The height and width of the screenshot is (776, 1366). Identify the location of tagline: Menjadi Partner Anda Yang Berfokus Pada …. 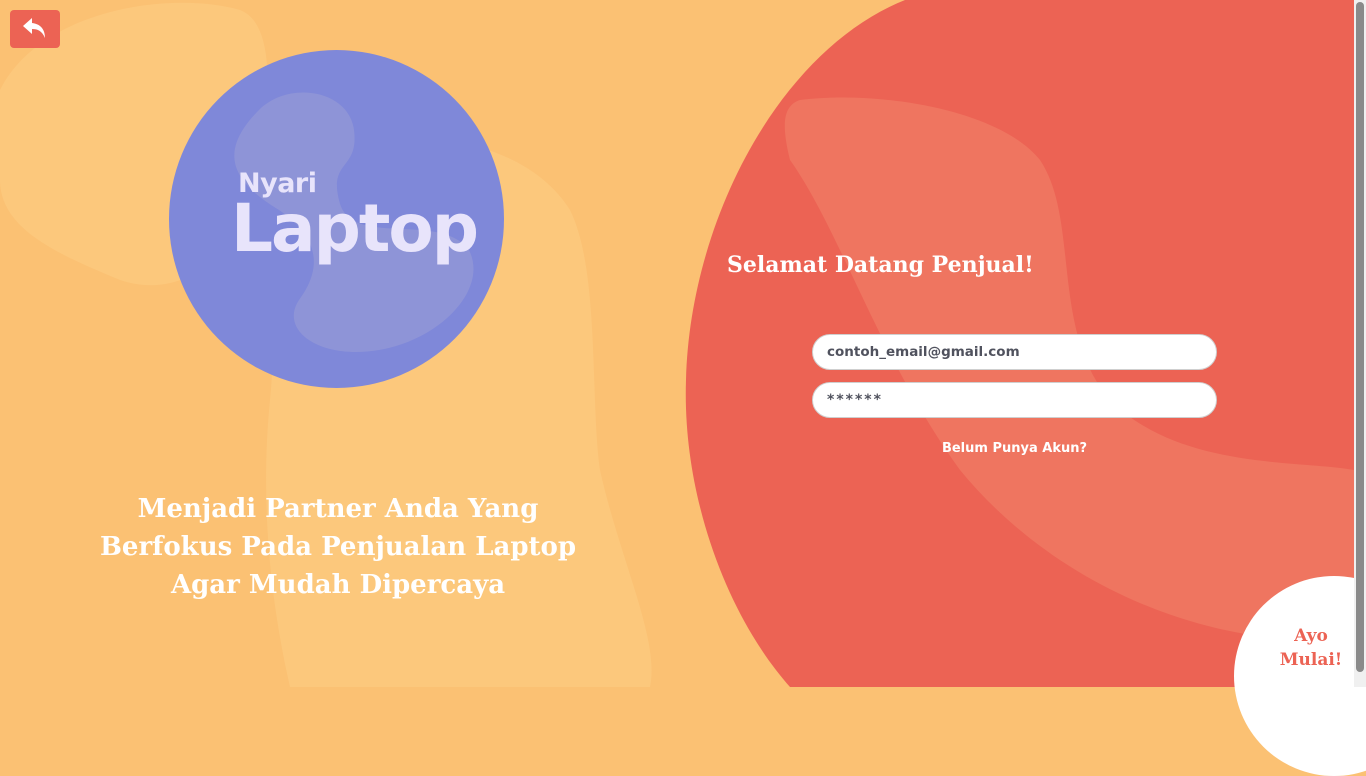
(338, 547).